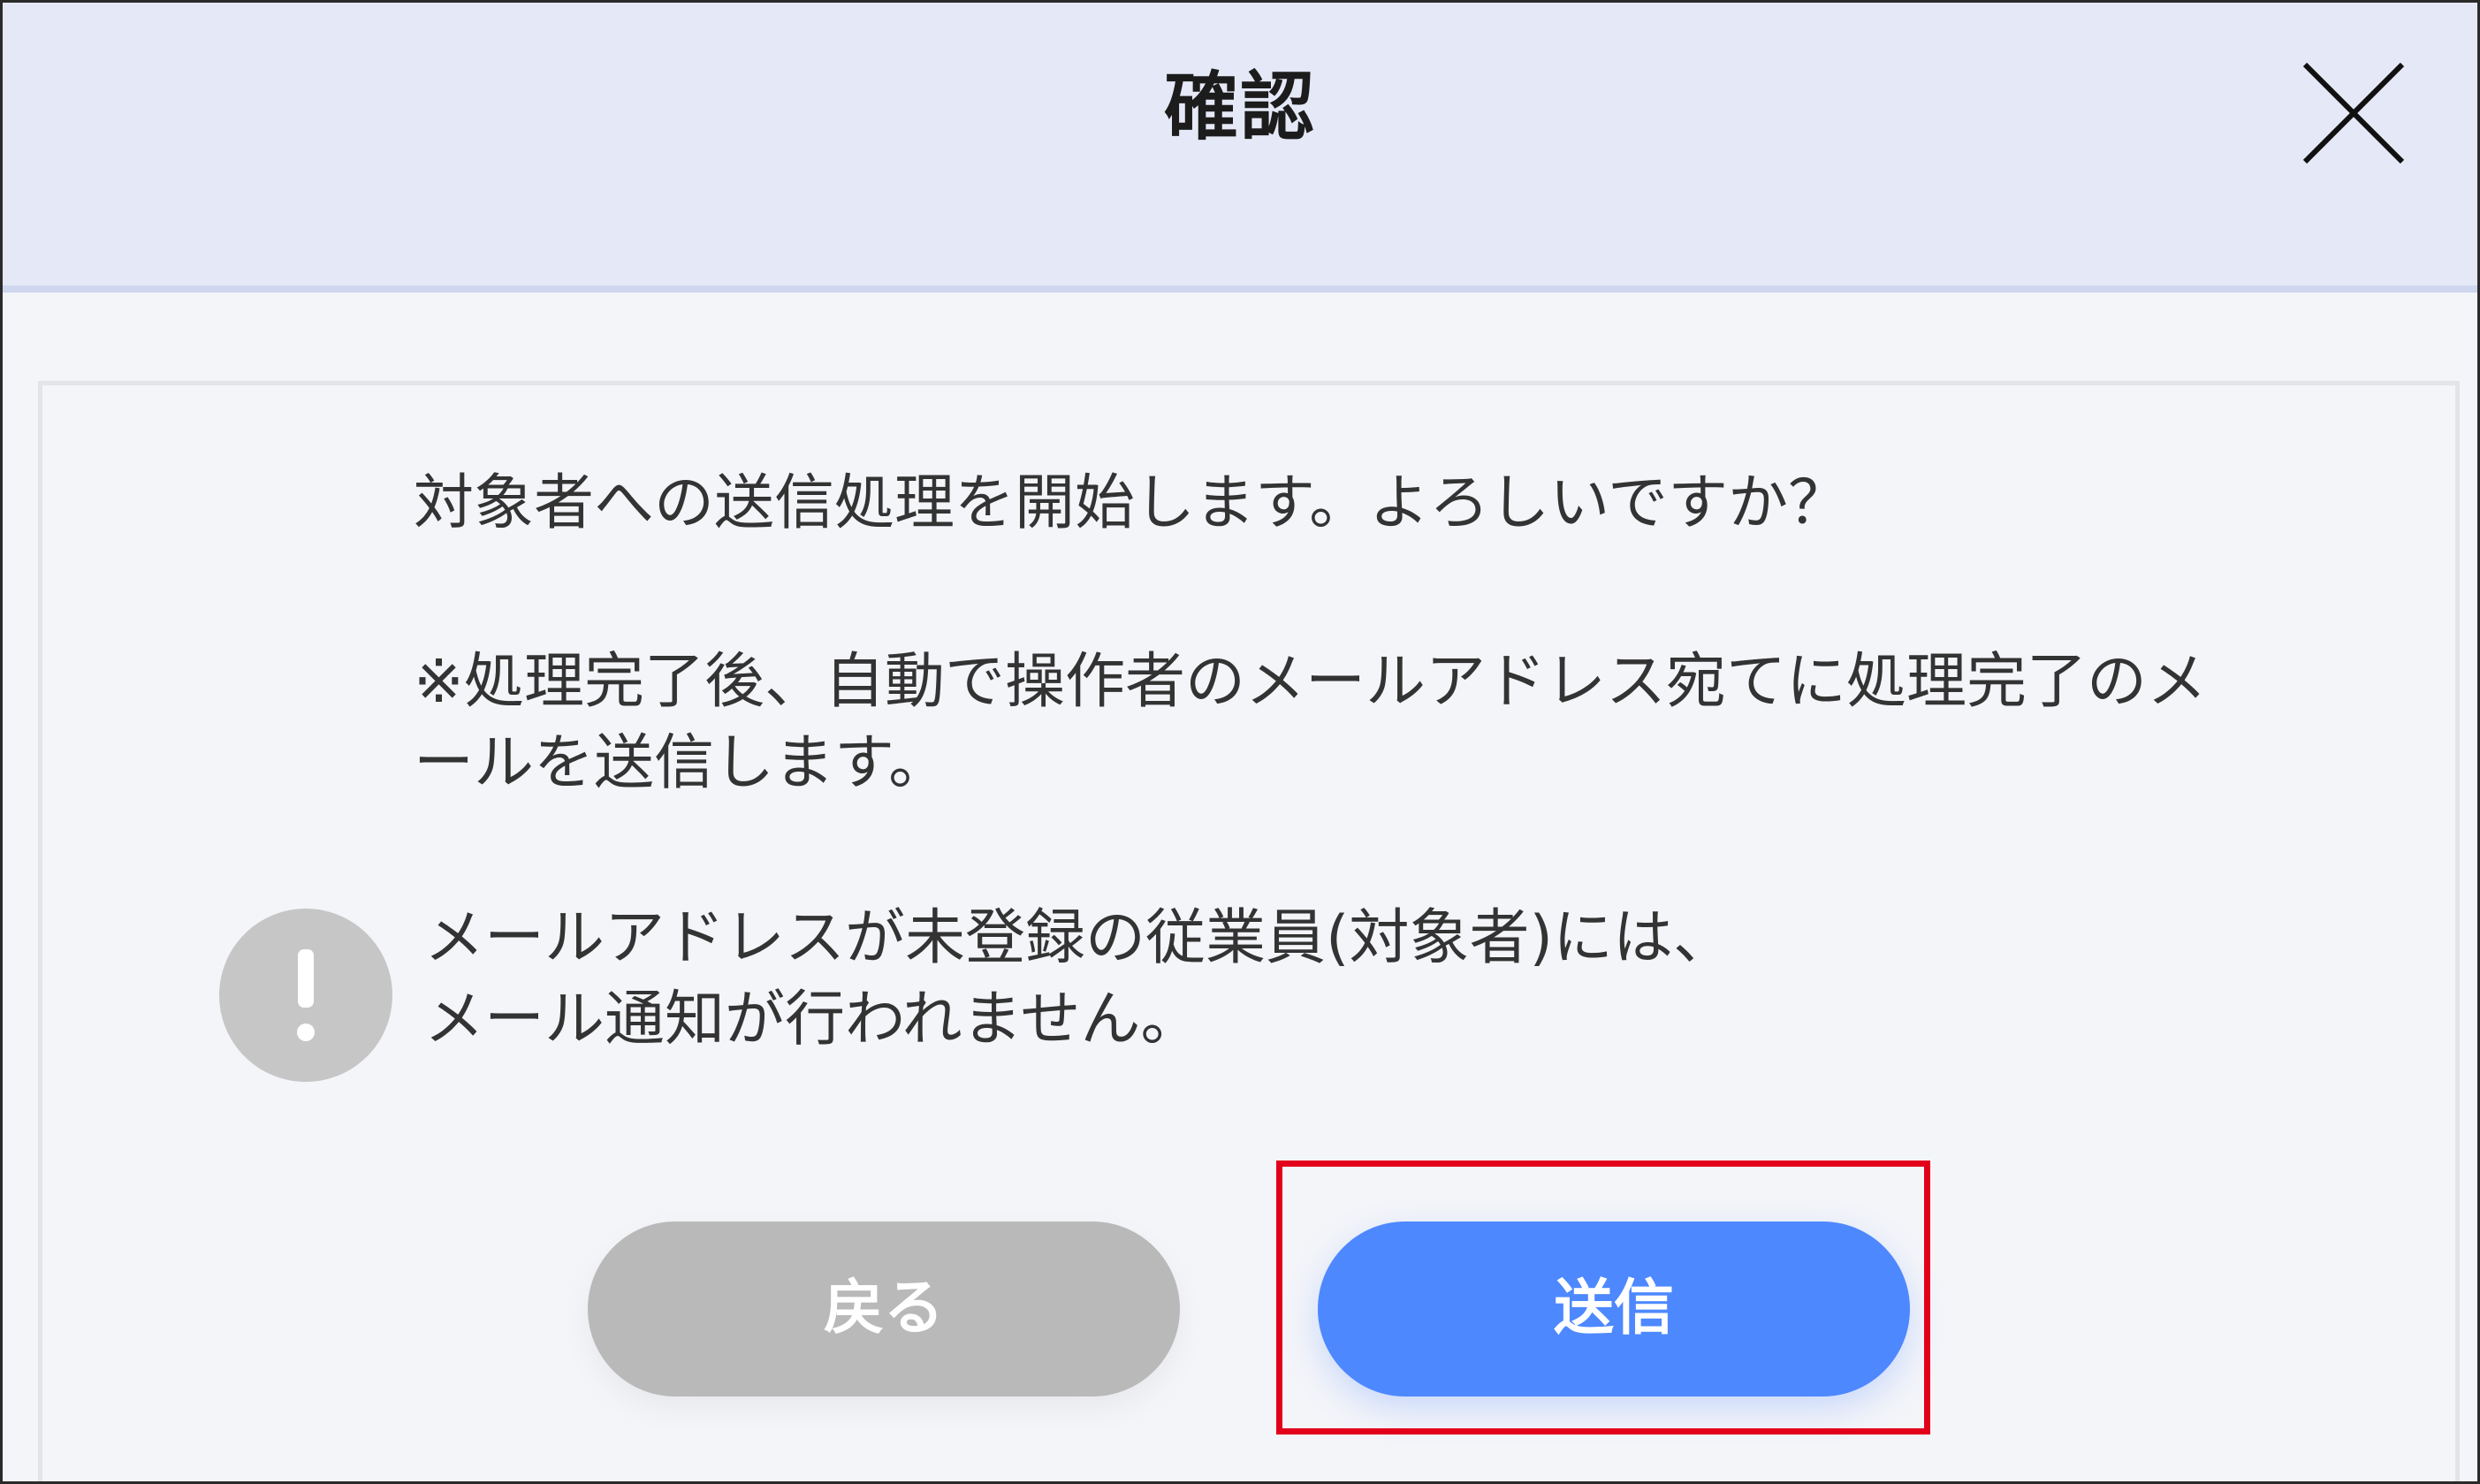 The height and width of the screenshot is (1484, 2480). I want to click on completion-note: ※処理完了後、自動で操作者のメールアドレス宛てに処理完了のメ ールを送信します。, so click(1386, 723).